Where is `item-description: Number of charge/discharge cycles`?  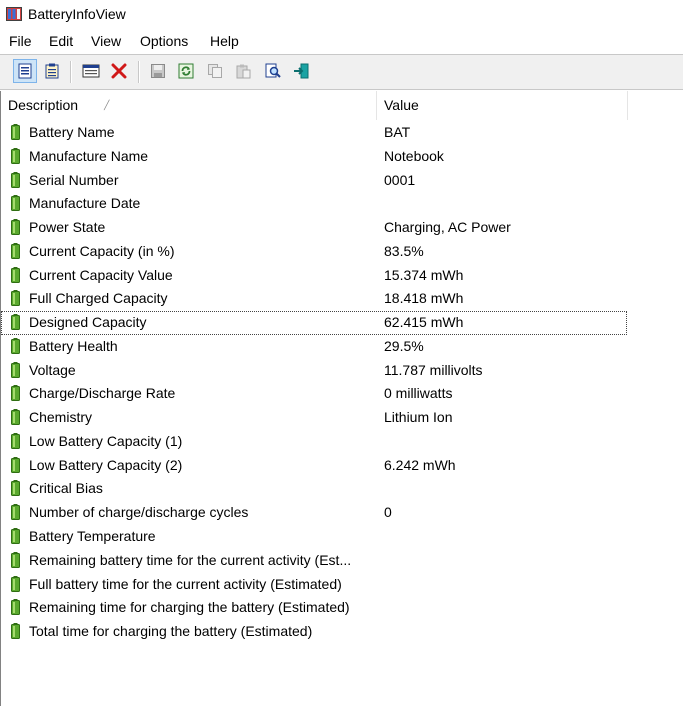
item-description: Number of charge/discharge cycles is located at coordinates (139, 512).